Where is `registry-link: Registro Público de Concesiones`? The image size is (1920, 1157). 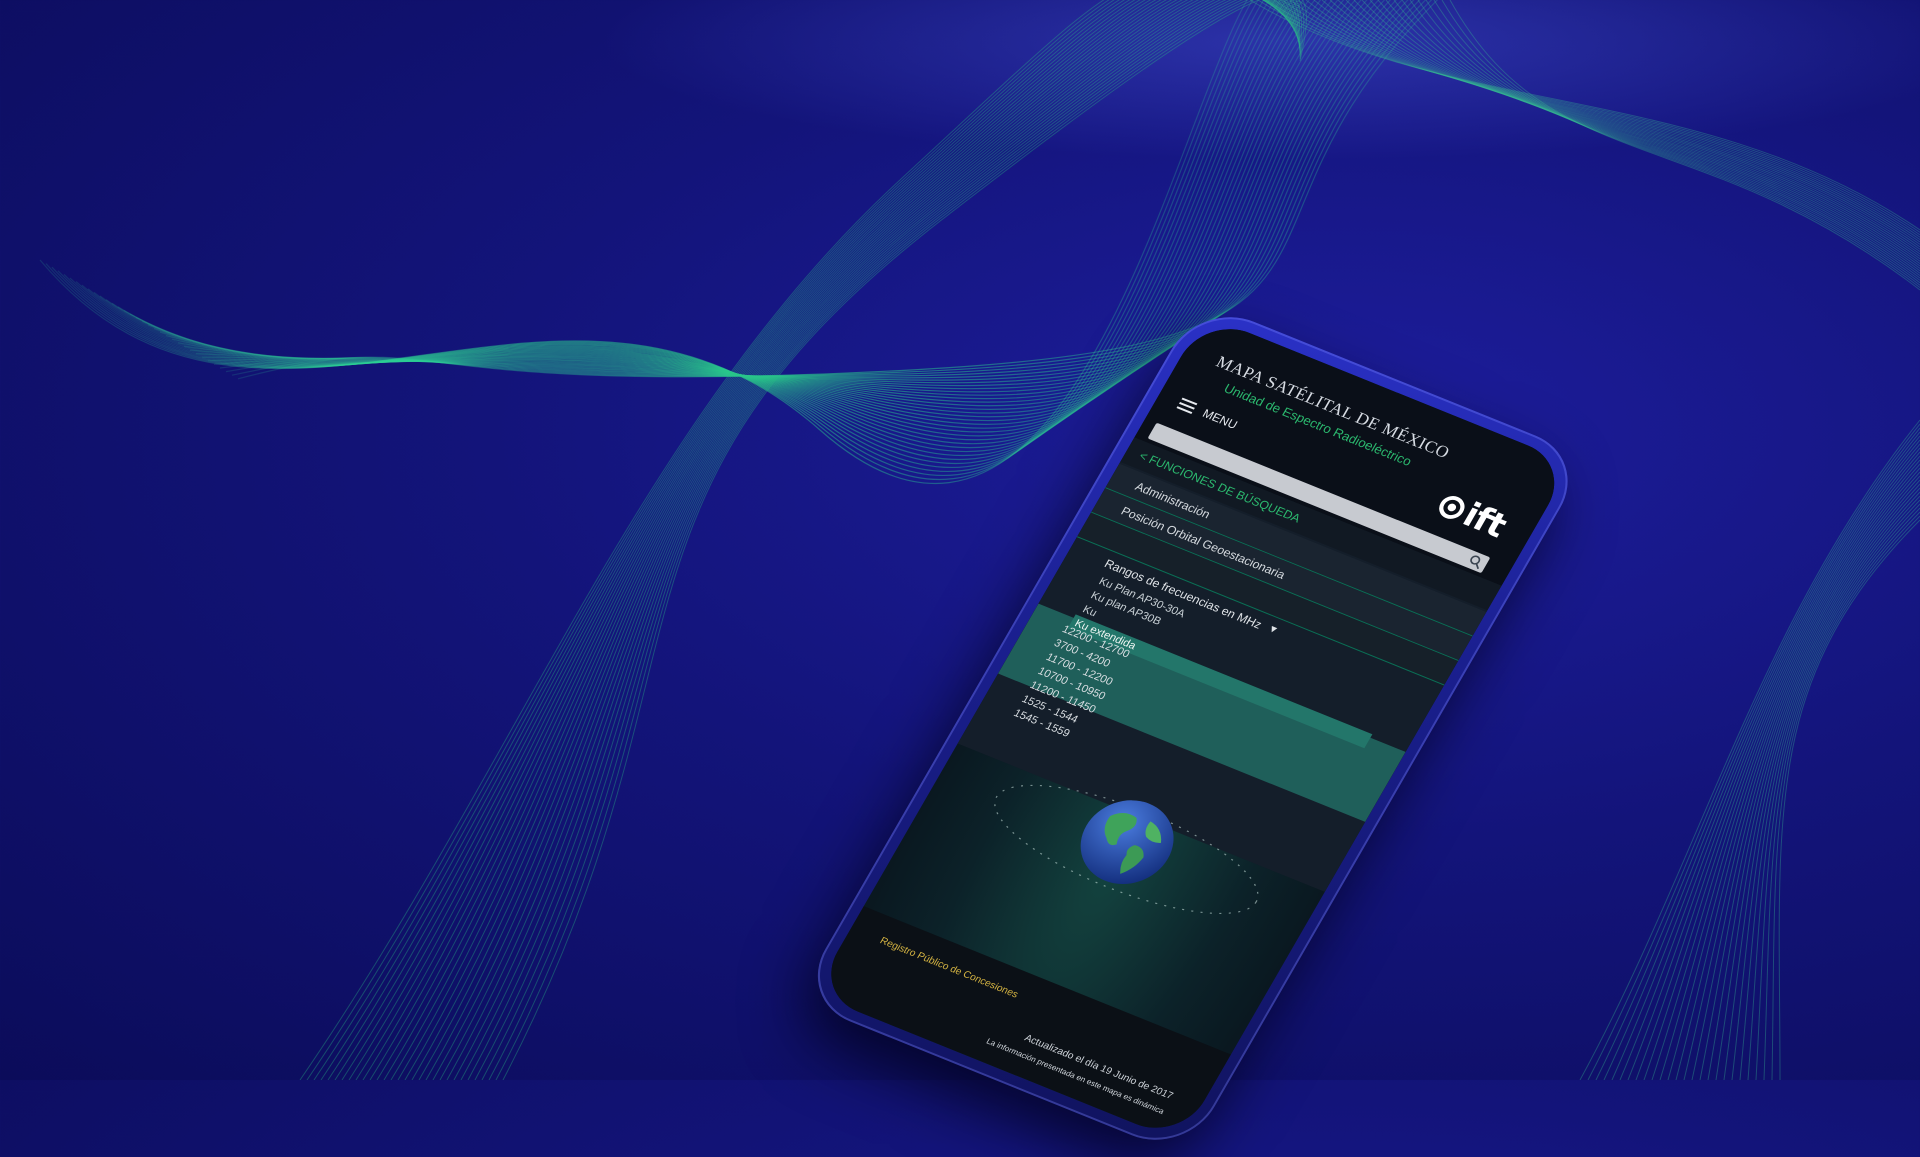 registry-link: Registro Público de Concesiones is located at coordinates (949, 968).